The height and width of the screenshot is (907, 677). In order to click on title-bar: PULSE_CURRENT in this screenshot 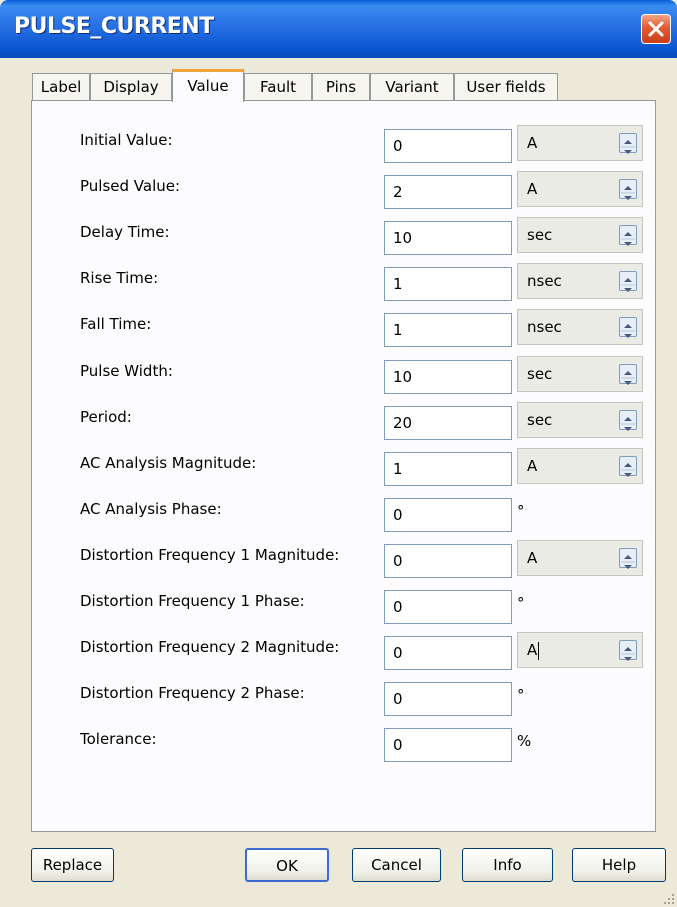, I will do `click(338, 29)`.